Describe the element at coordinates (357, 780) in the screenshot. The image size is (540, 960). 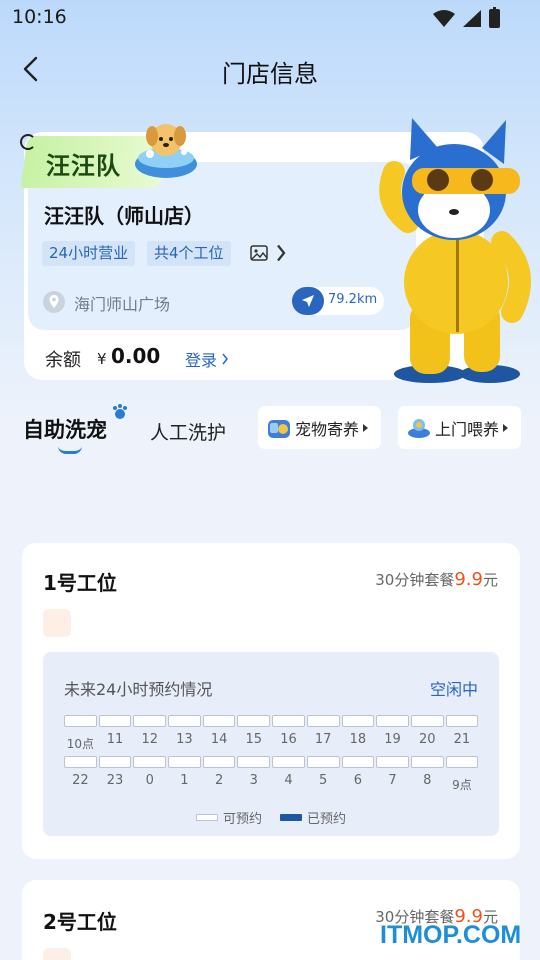
I see `time-slot-label: 6` at that location.